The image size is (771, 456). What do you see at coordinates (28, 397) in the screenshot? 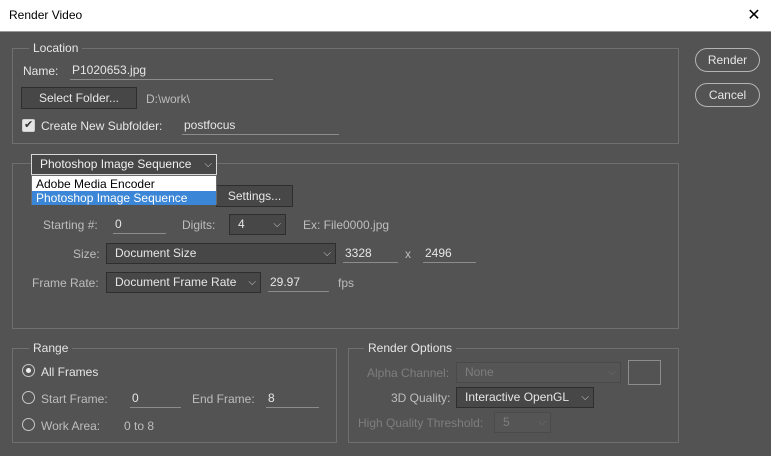
I see `start-frame-radio` at bounding box center [28, 397].